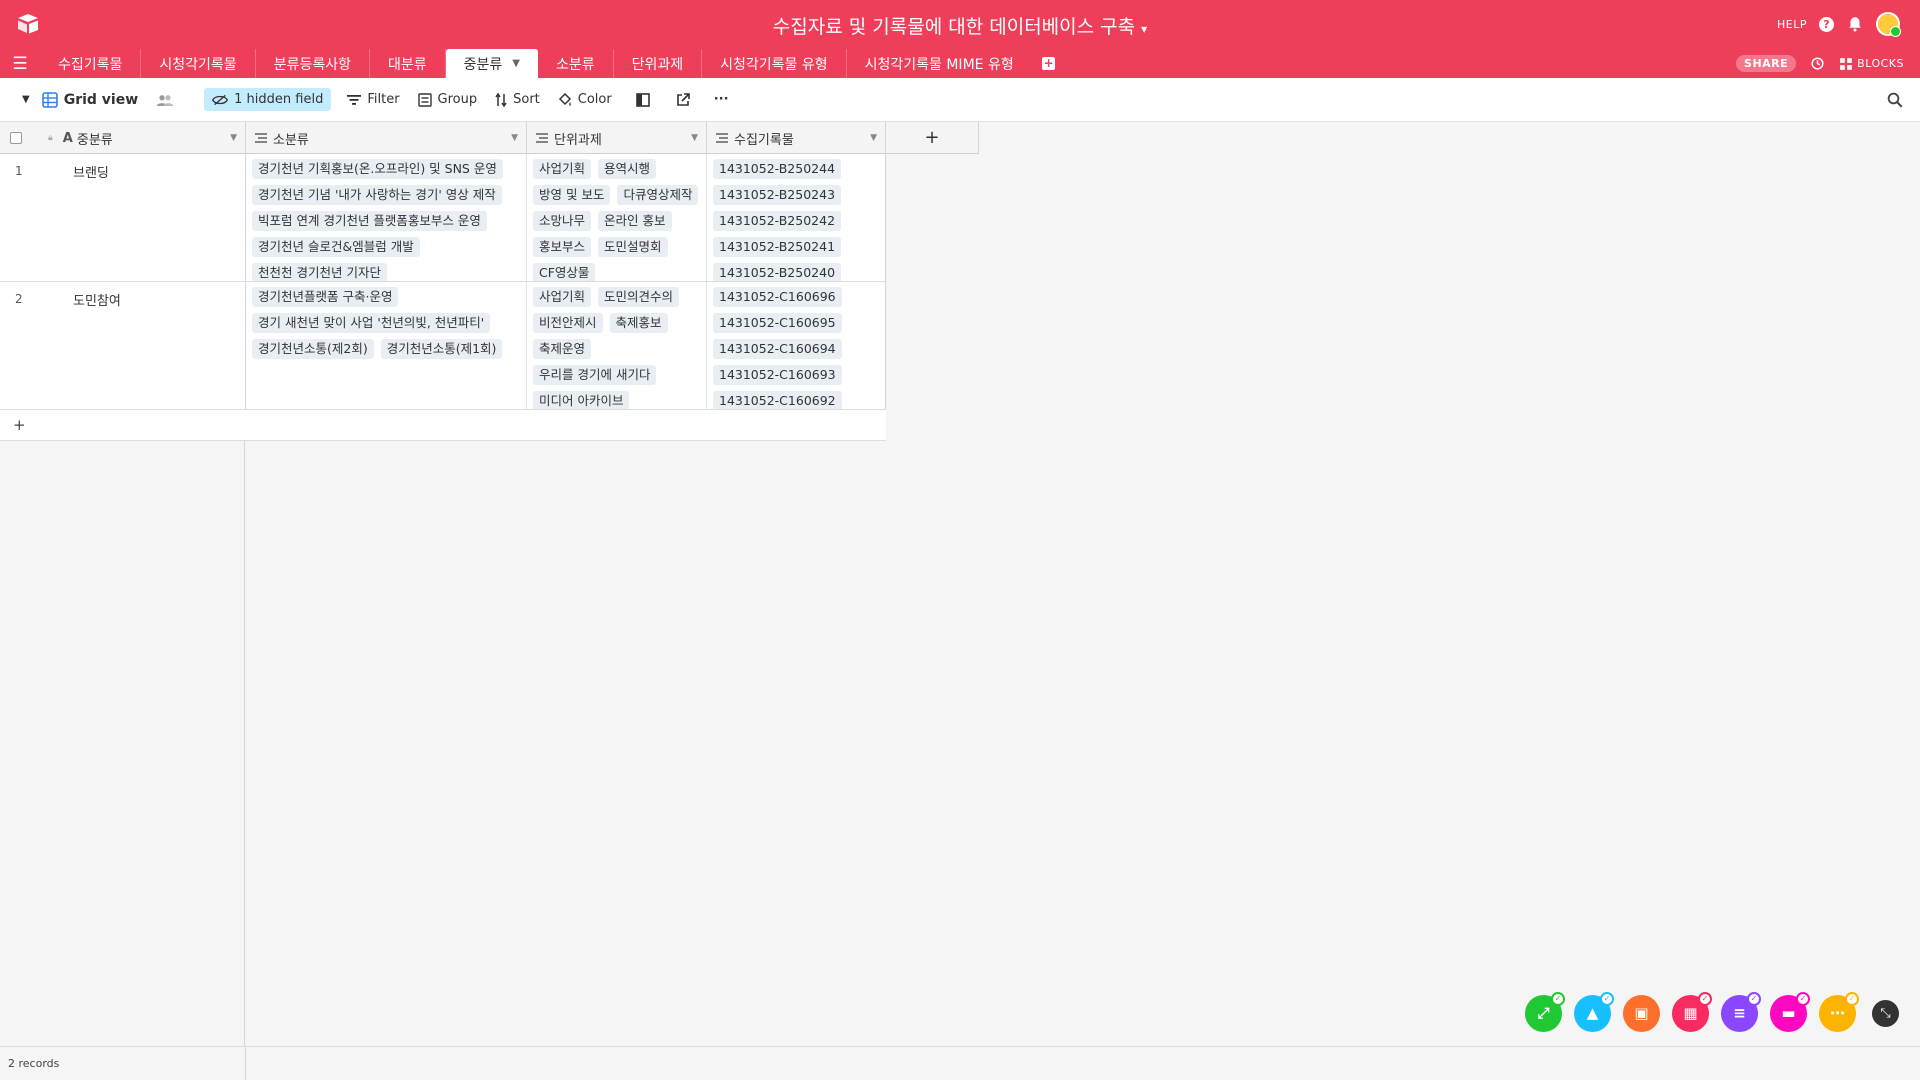 The width and height of the screenshot is (1920, 1080). I want to click on base-title-text: 수집자료 및 기록물에 대한 데이터베이스 구축, so click(954, 27).